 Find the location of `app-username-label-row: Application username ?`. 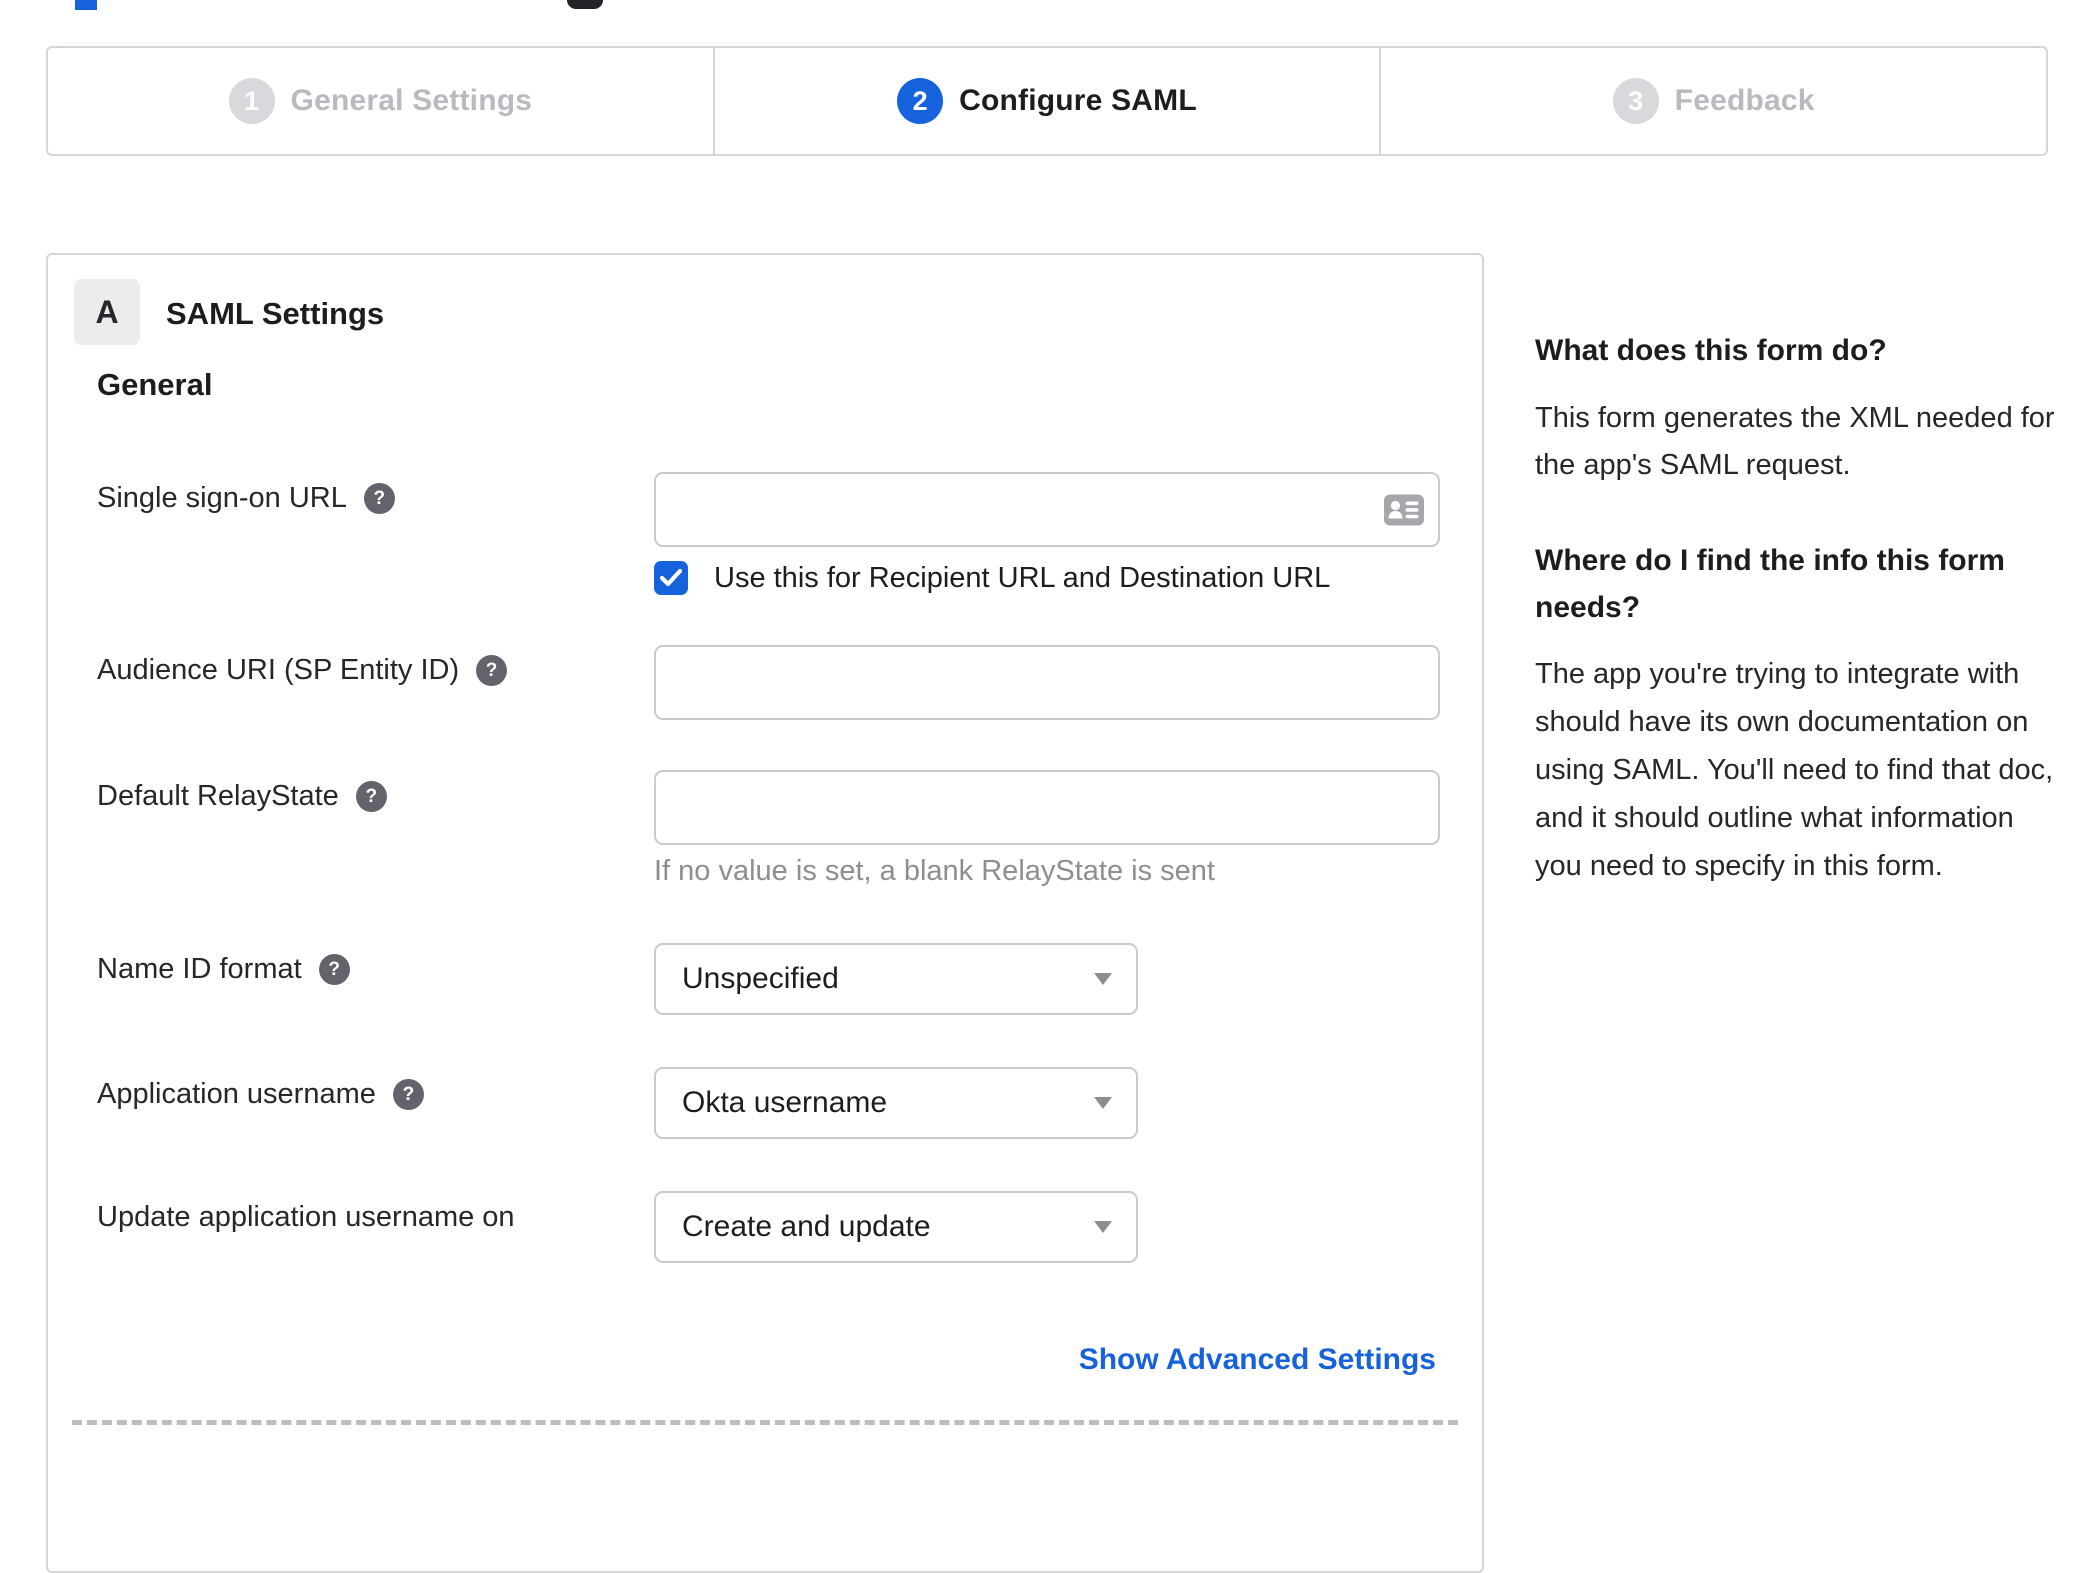

app-username-label-row: Application username ? is located at coordinates (260, 1094).